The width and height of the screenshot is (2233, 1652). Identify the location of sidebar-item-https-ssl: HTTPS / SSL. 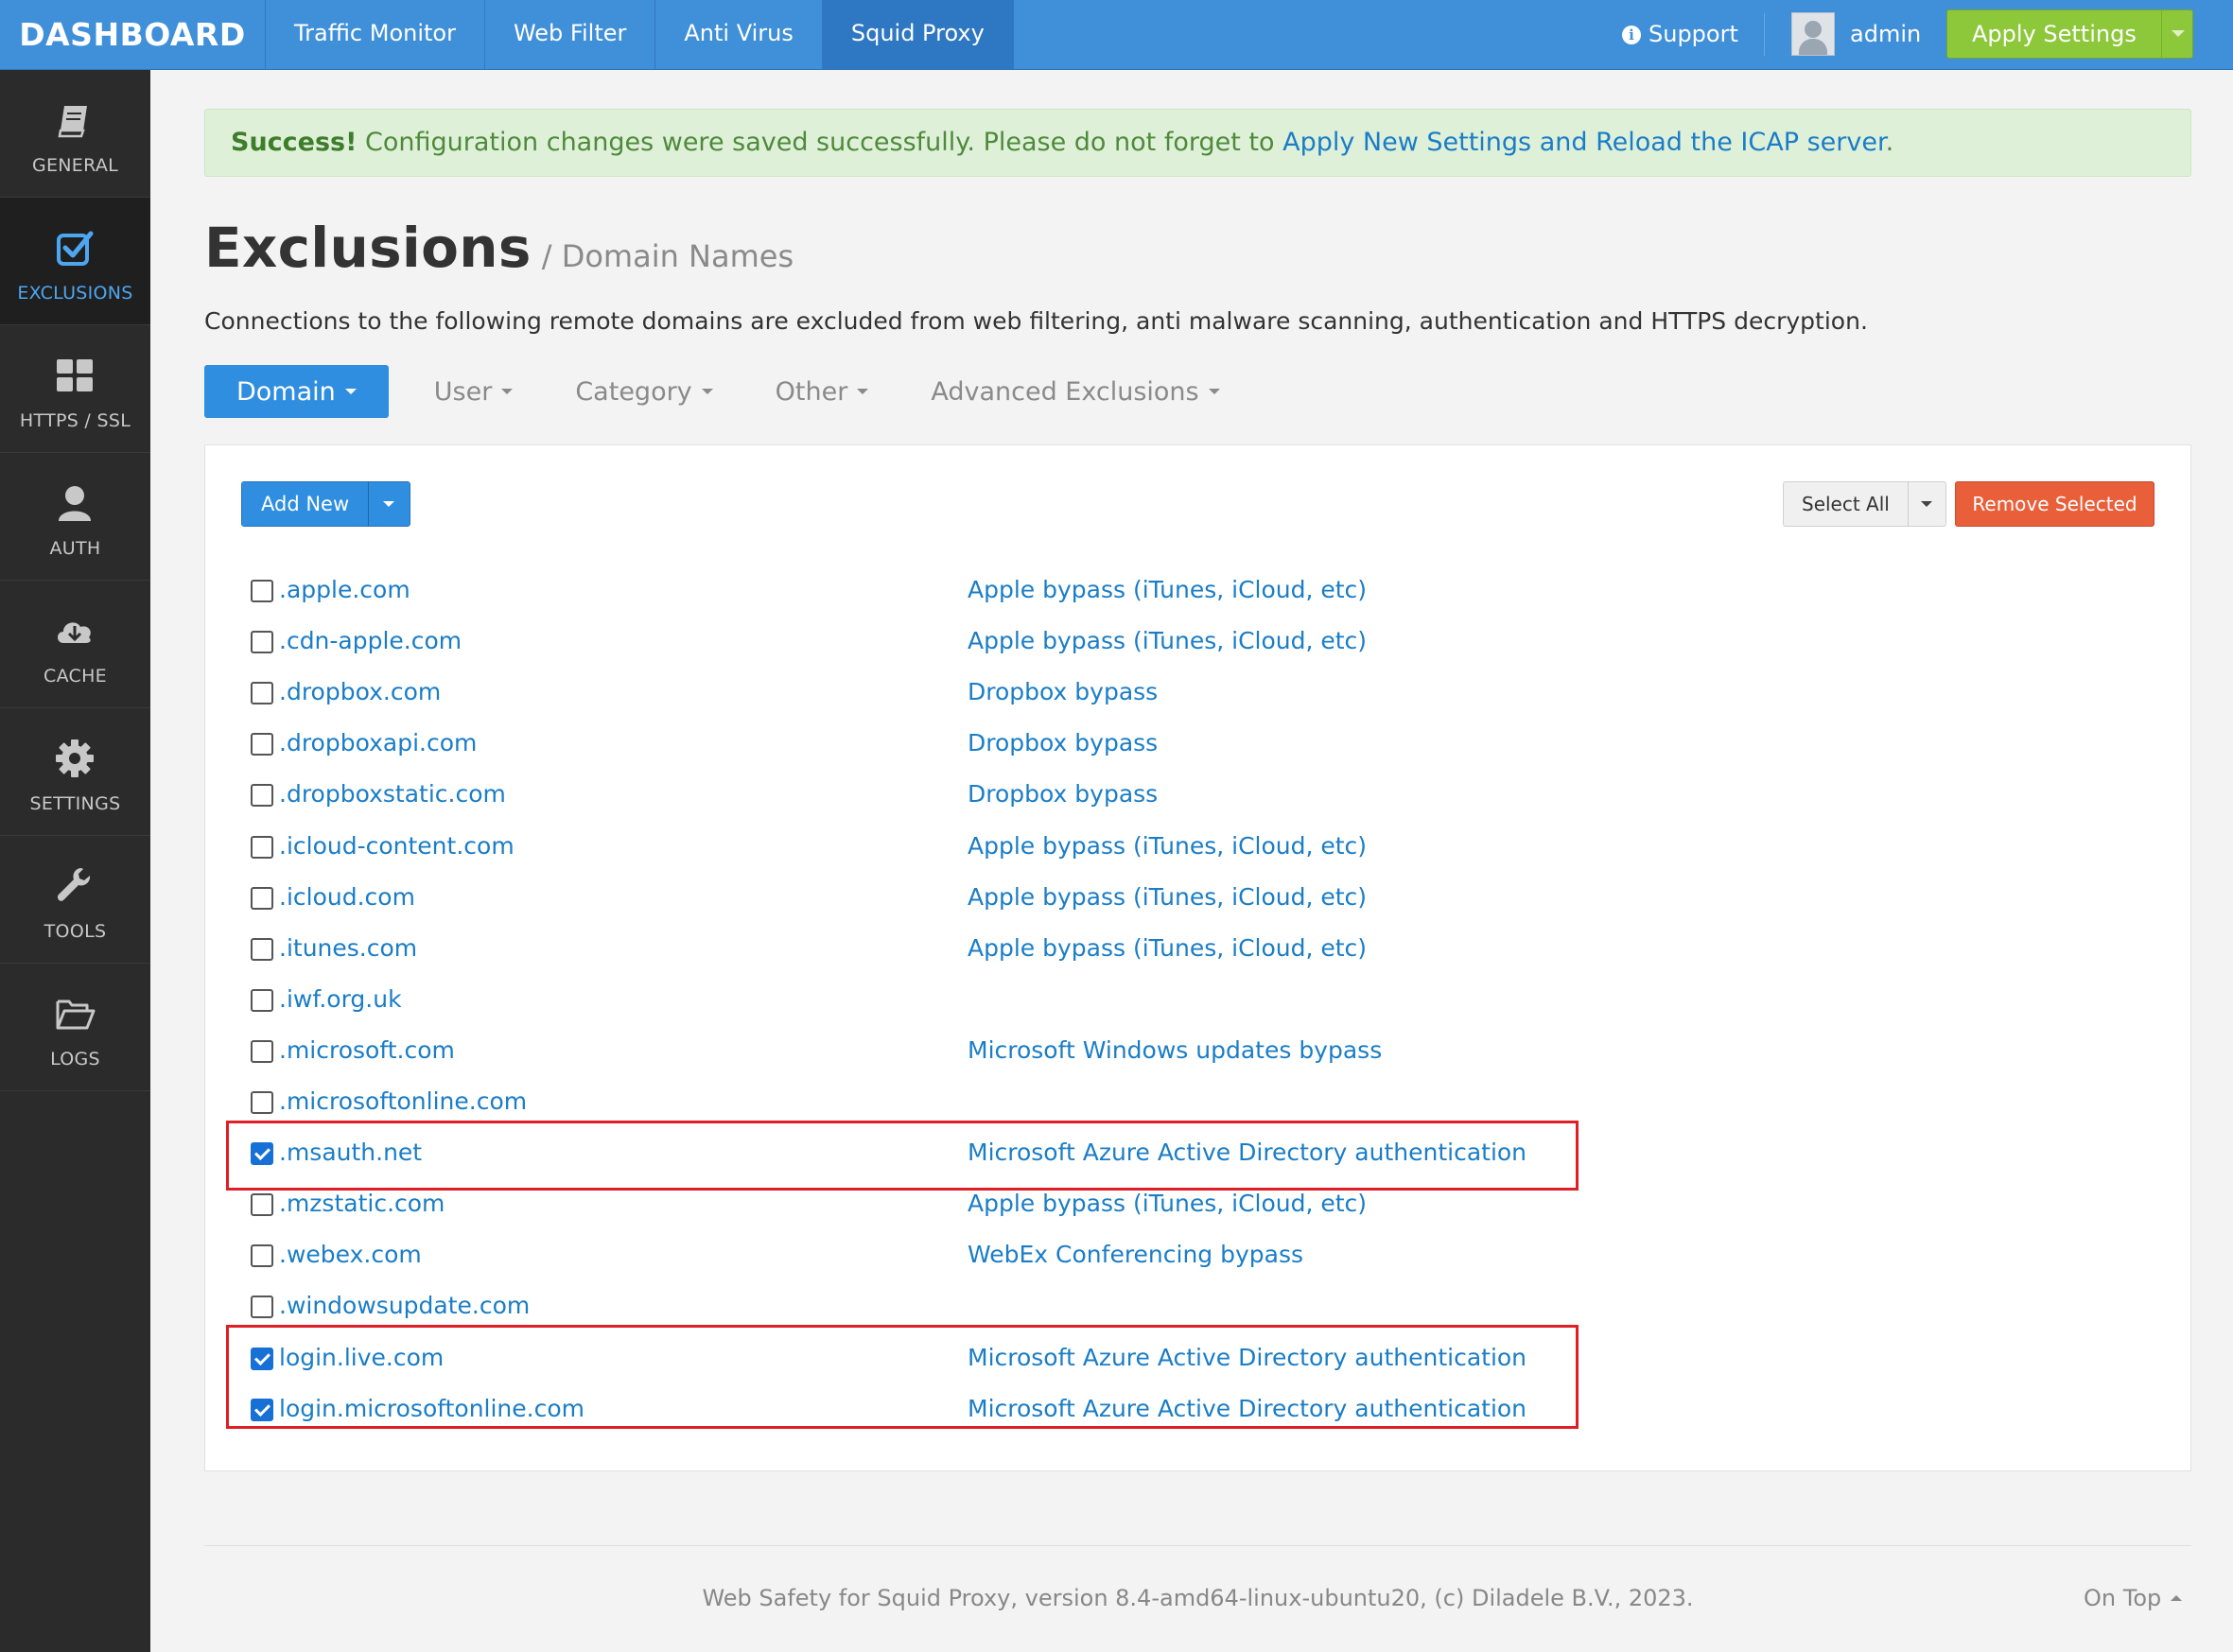
(75, 389).